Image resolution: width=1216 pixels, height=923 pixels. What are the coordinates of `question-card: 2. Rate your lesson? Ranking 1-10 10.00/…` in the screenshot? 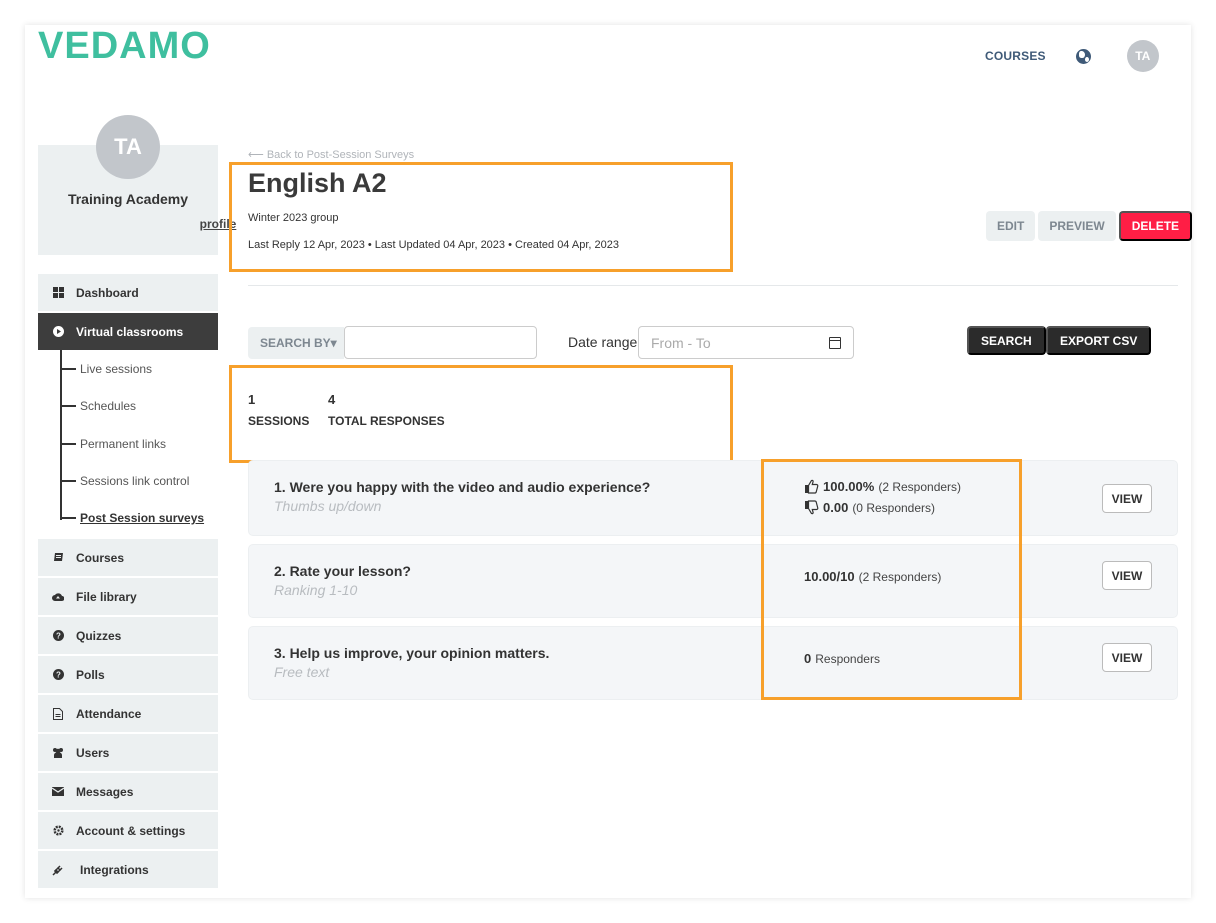 It's located at (713, 581).